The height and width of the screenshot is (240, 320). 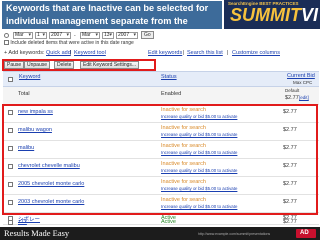 I want to click on keyword-tool-link: Keyword tool, so click(x=90, y=53).